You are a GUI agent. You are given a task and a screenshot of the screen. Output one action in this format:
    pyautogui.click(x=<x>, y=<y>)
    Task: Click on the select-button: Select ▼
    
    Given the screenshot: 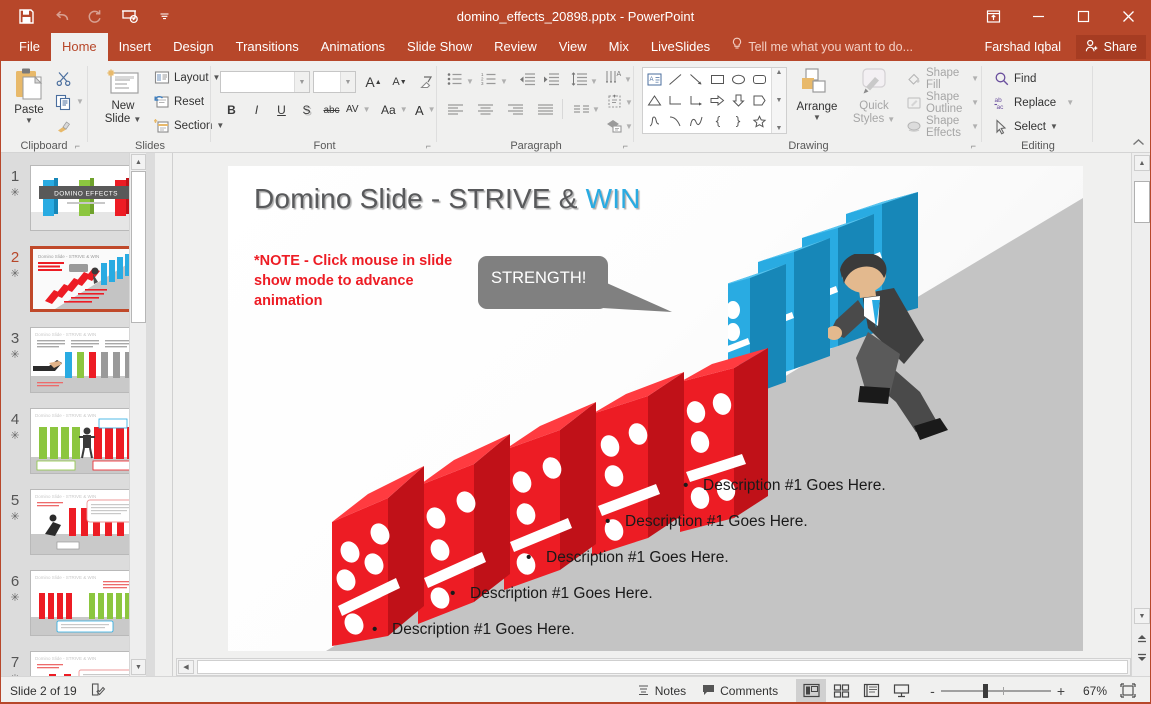 What is the action you would take?
    pyautogui.click(x=1026, y=127)
    